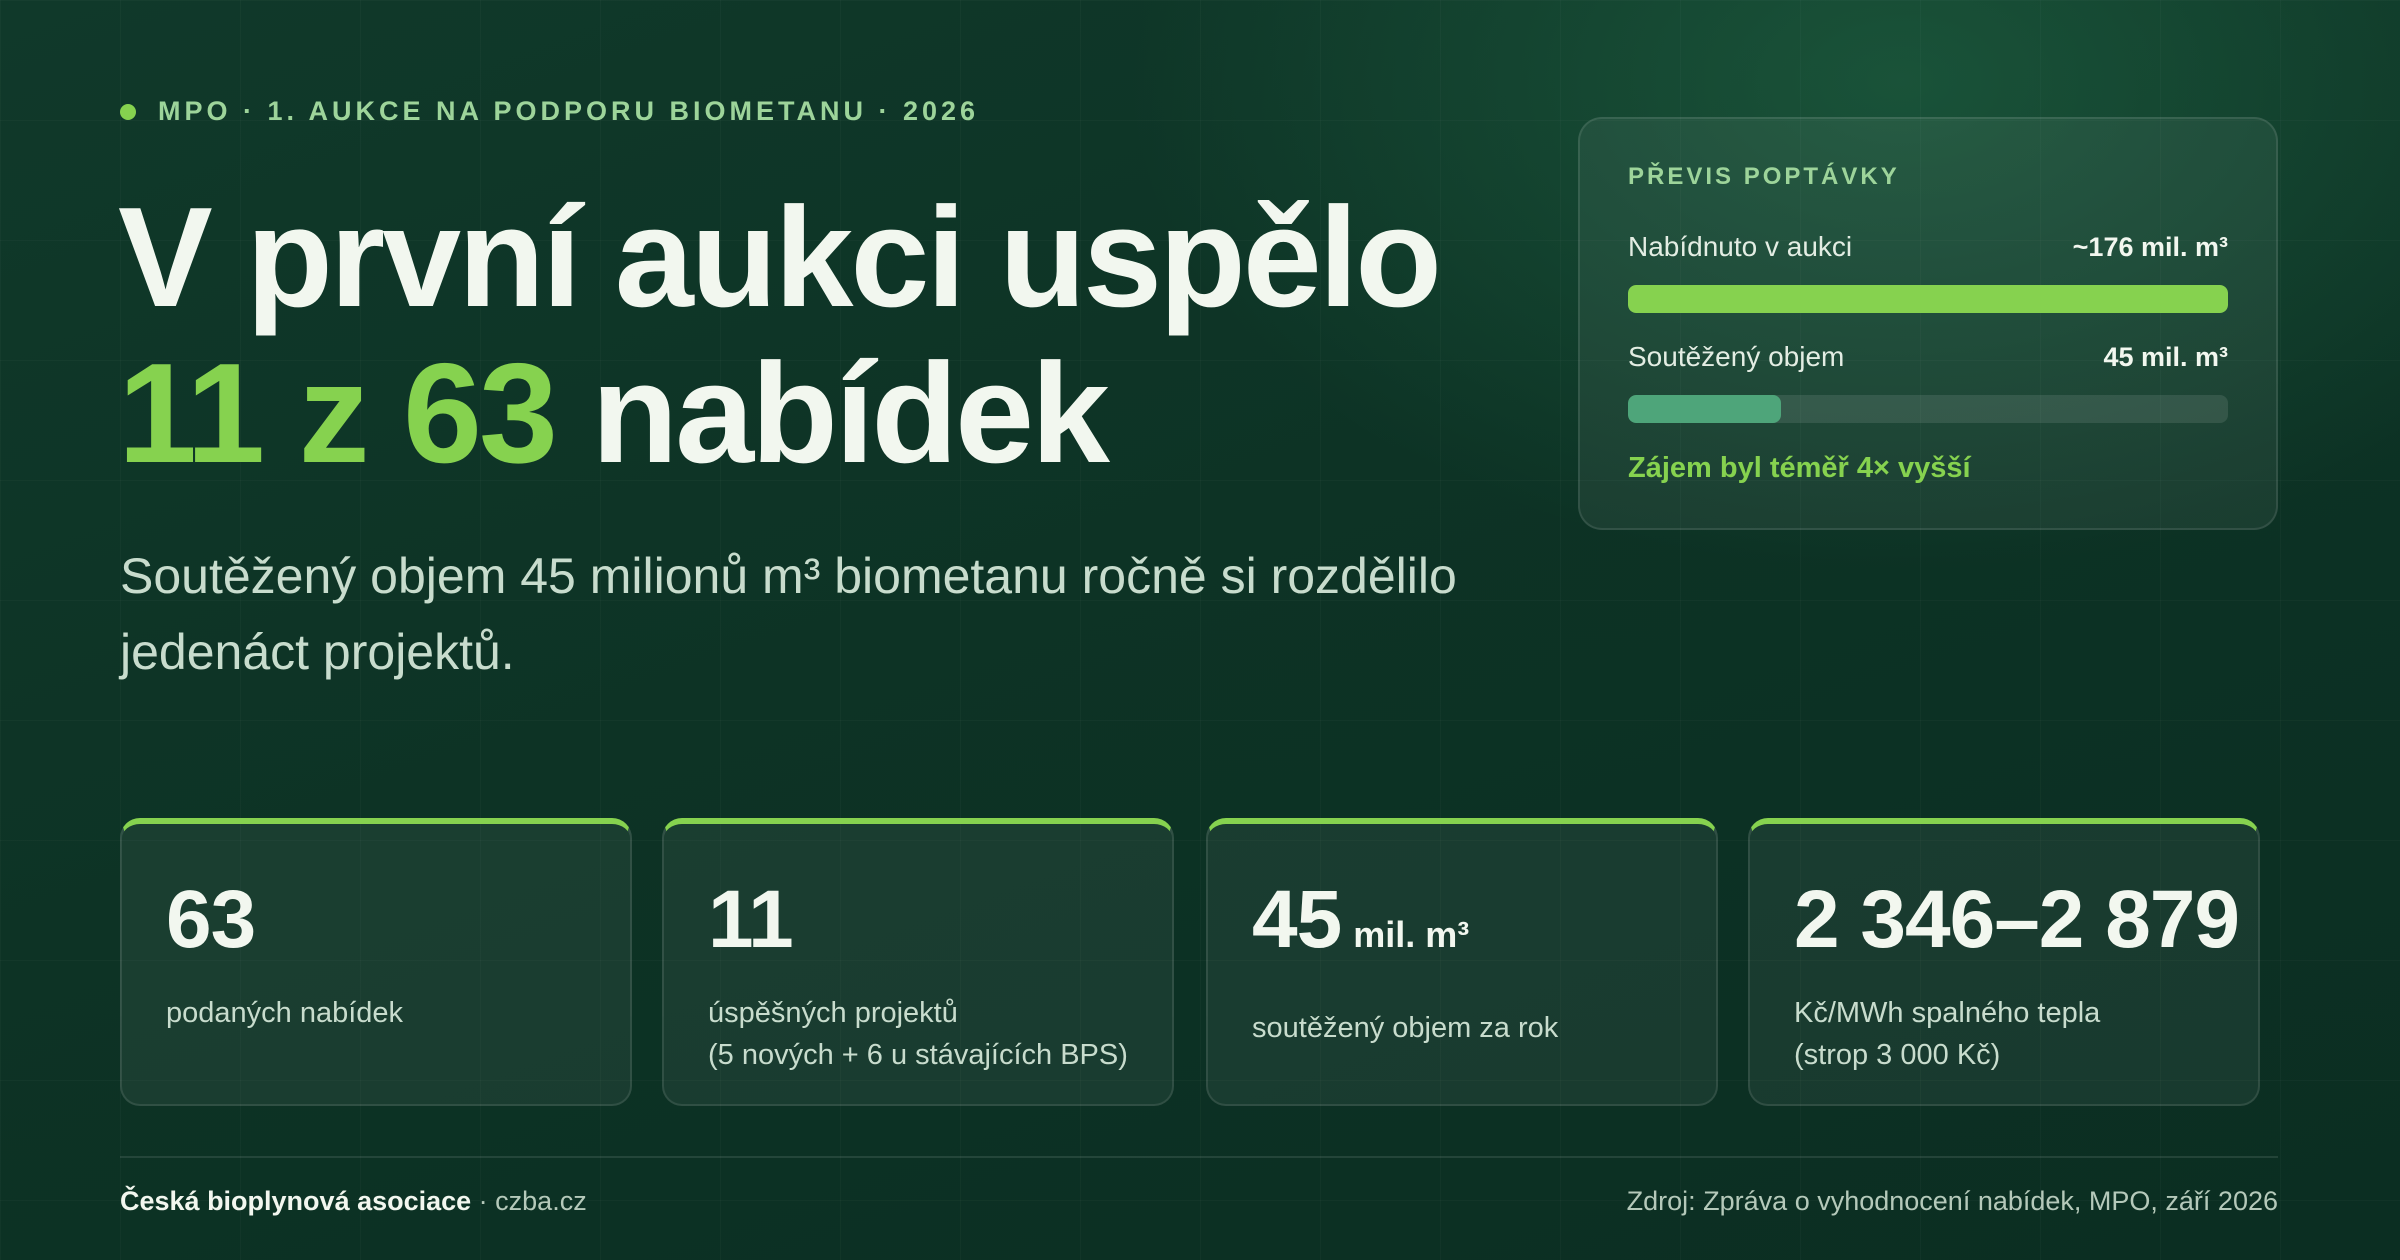 Image resolution: width=2400 pixels, height=1260 pixels. What do you see at coordinates (1764, 176) in the screenshot?
I see `demand-card-title: PŘEVIS POPTÁVKY` at bounding box center [1764, 176].